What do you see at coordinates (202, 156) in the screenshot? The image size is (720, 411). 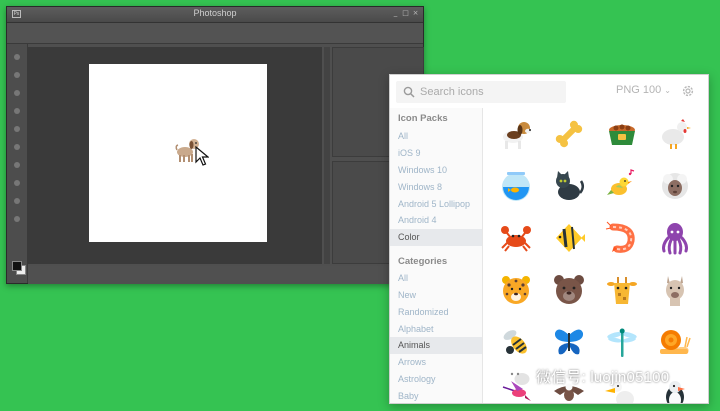 I see `mouse-cursor-icon` at bounding box center [202, 156].